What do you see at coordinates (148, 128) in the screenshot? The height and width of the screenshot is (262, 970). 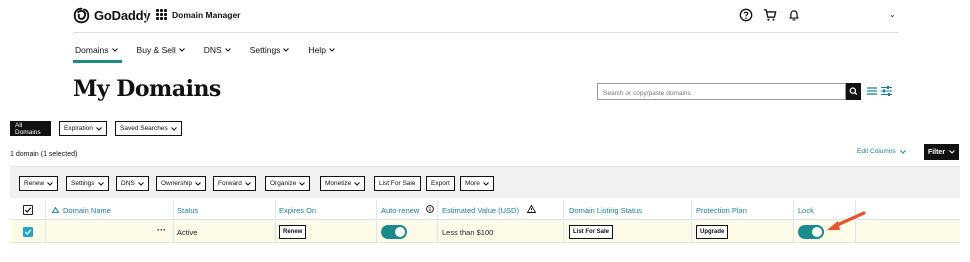 I see `saved-searches-filter: Saved Searches` at bounding box center [148, 128].